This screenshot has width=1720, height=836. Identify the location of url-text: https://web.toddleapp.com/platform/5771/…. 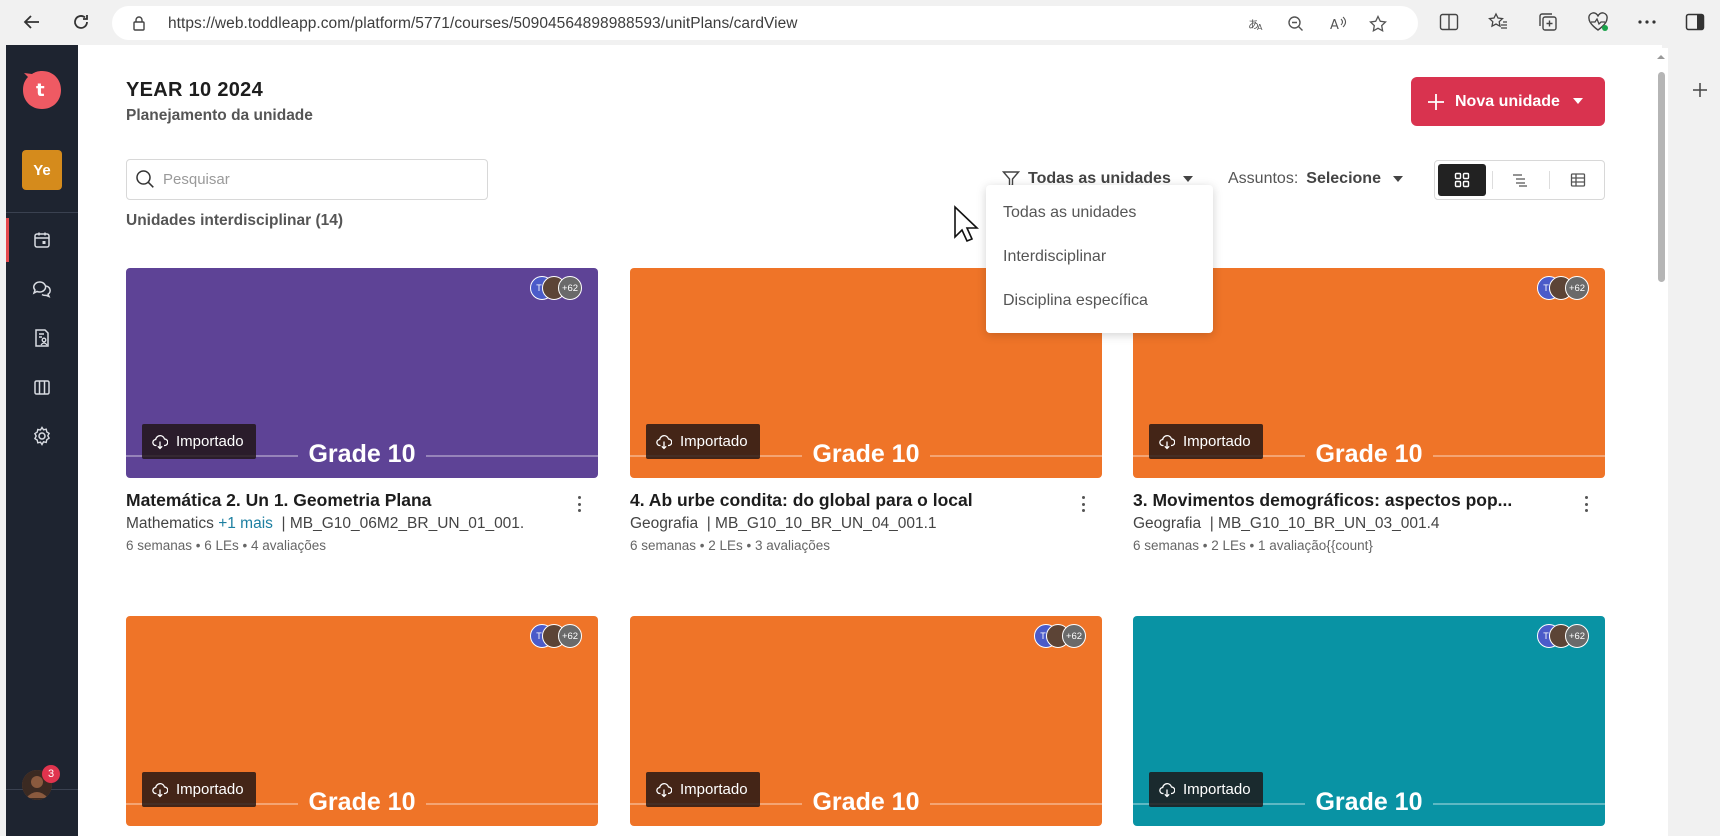
(483, 24).